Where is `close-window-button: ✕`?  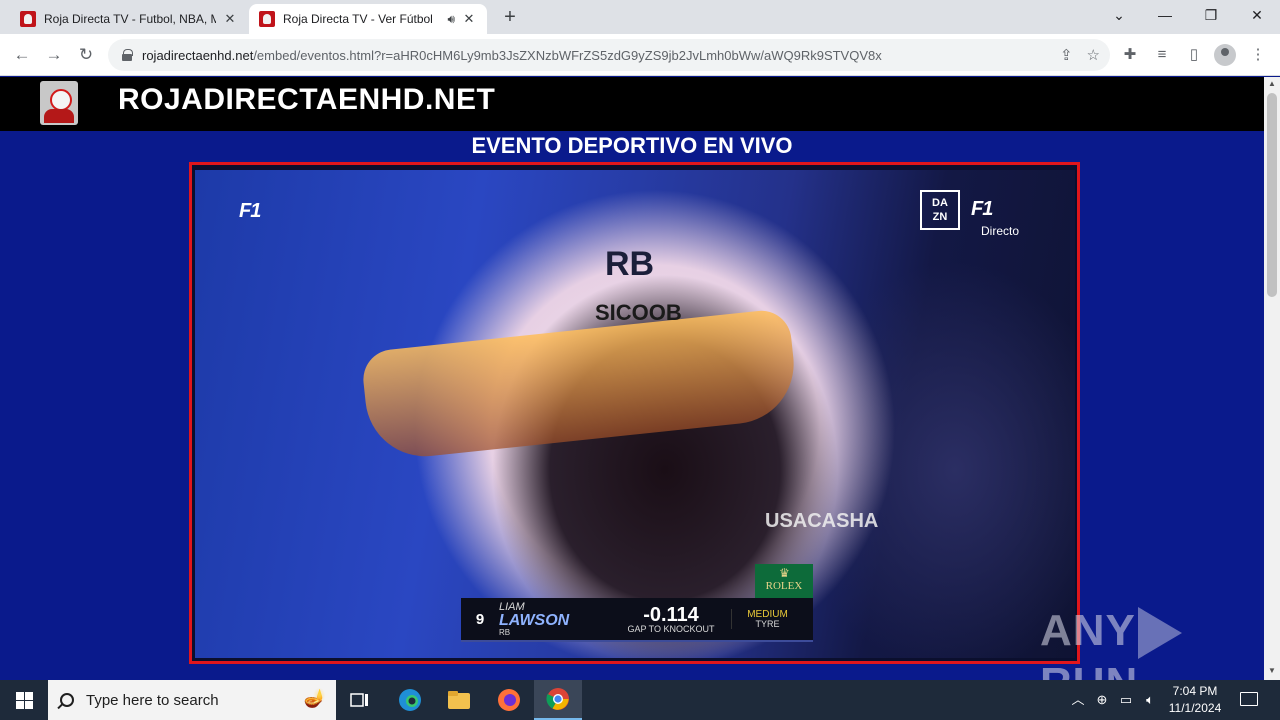 close-window-button: ✕ is located at coordinates (1257, 15).